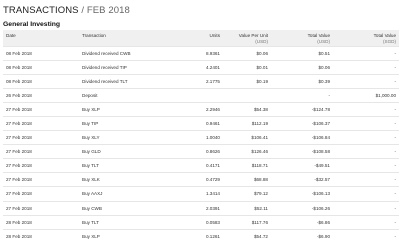  What do you see at coordinates (247, 179) in the screenshot?
I see `cell-value-per-unit: $68.88` at bounding box center [247, 179].